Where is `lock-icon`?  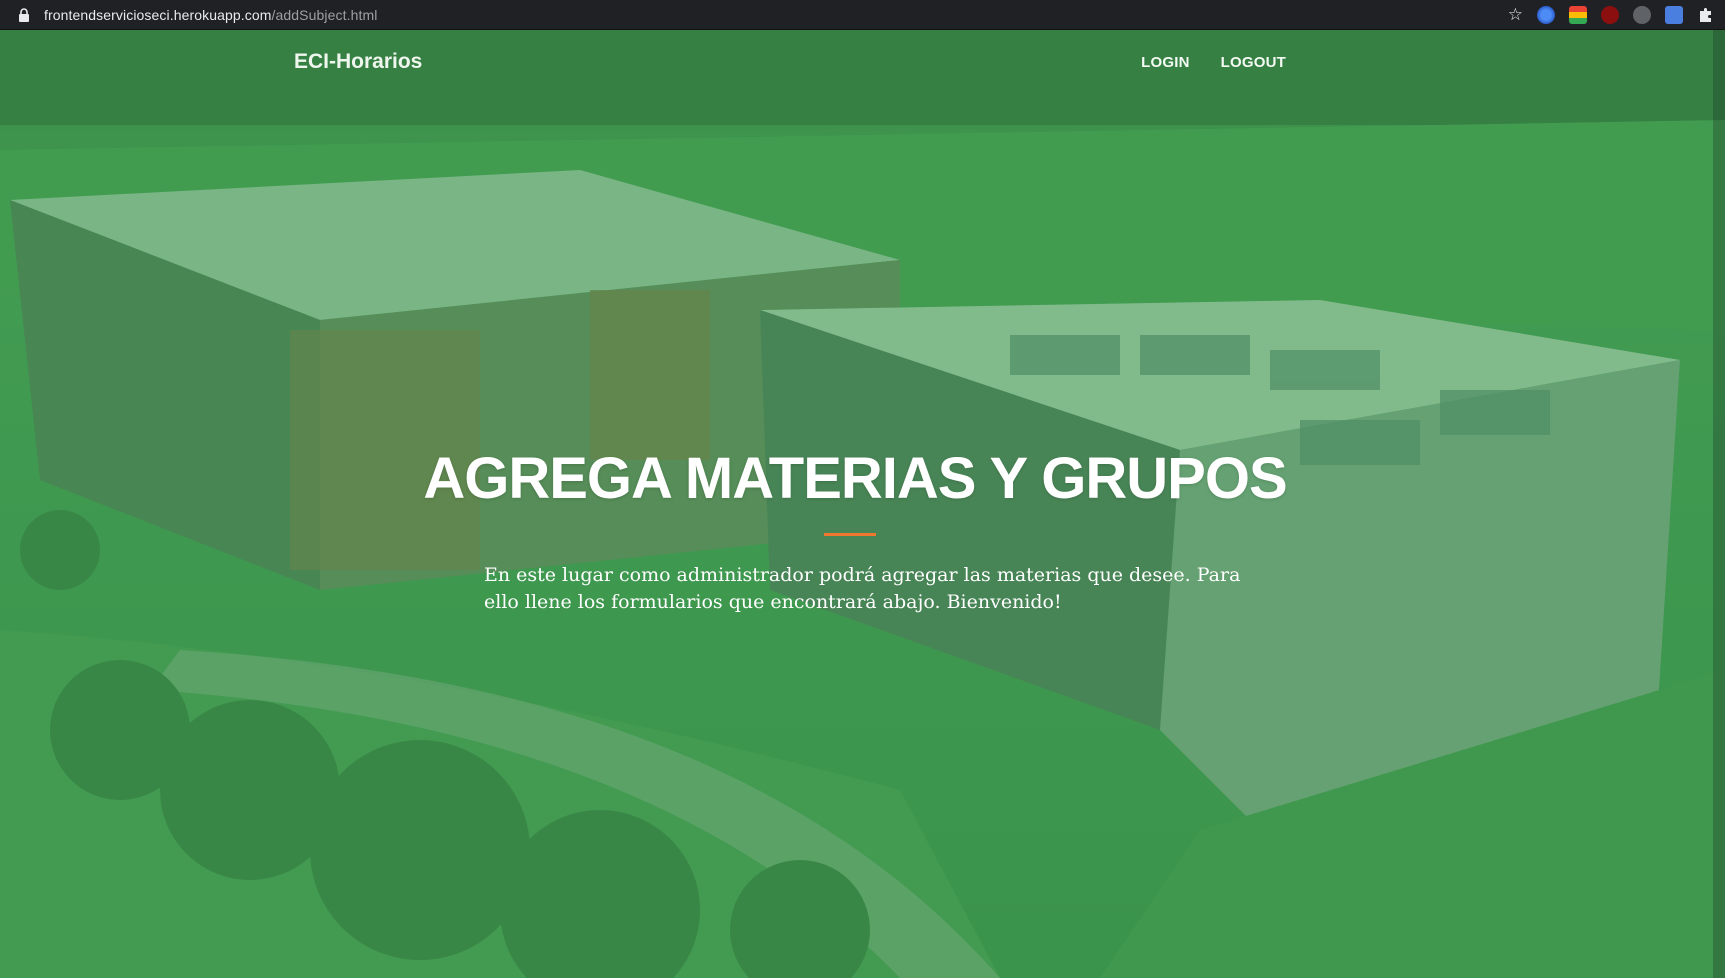
lock-icon is located at coordinates (24, 14).